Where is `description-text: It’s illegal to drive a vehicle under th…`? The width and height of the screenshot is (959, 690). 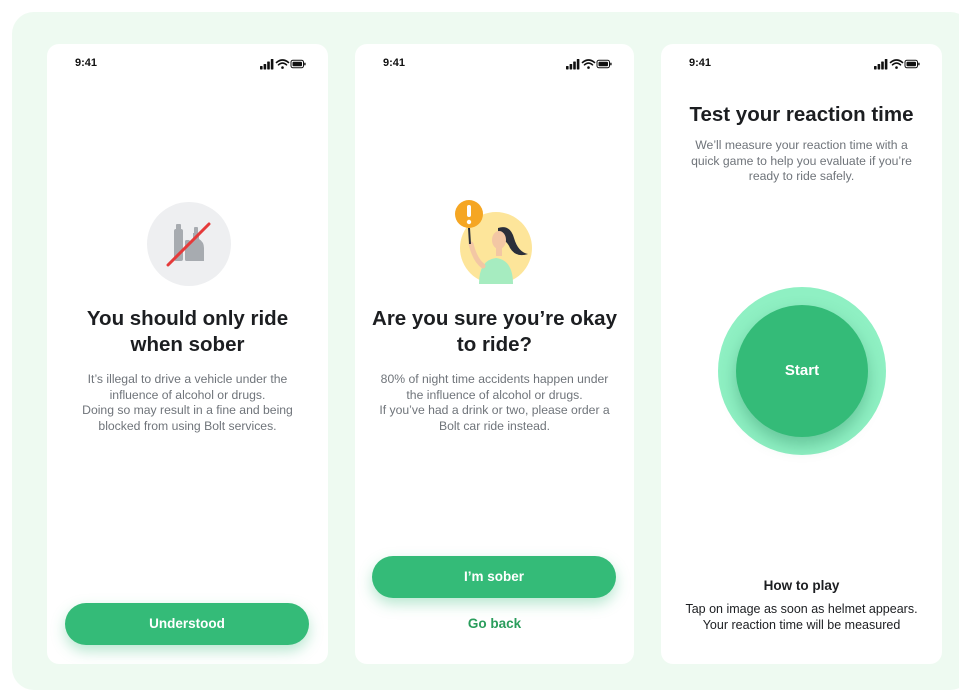
description-text: It’s illegal to drive a vehicle under th… is located at coordinates (187, 402).